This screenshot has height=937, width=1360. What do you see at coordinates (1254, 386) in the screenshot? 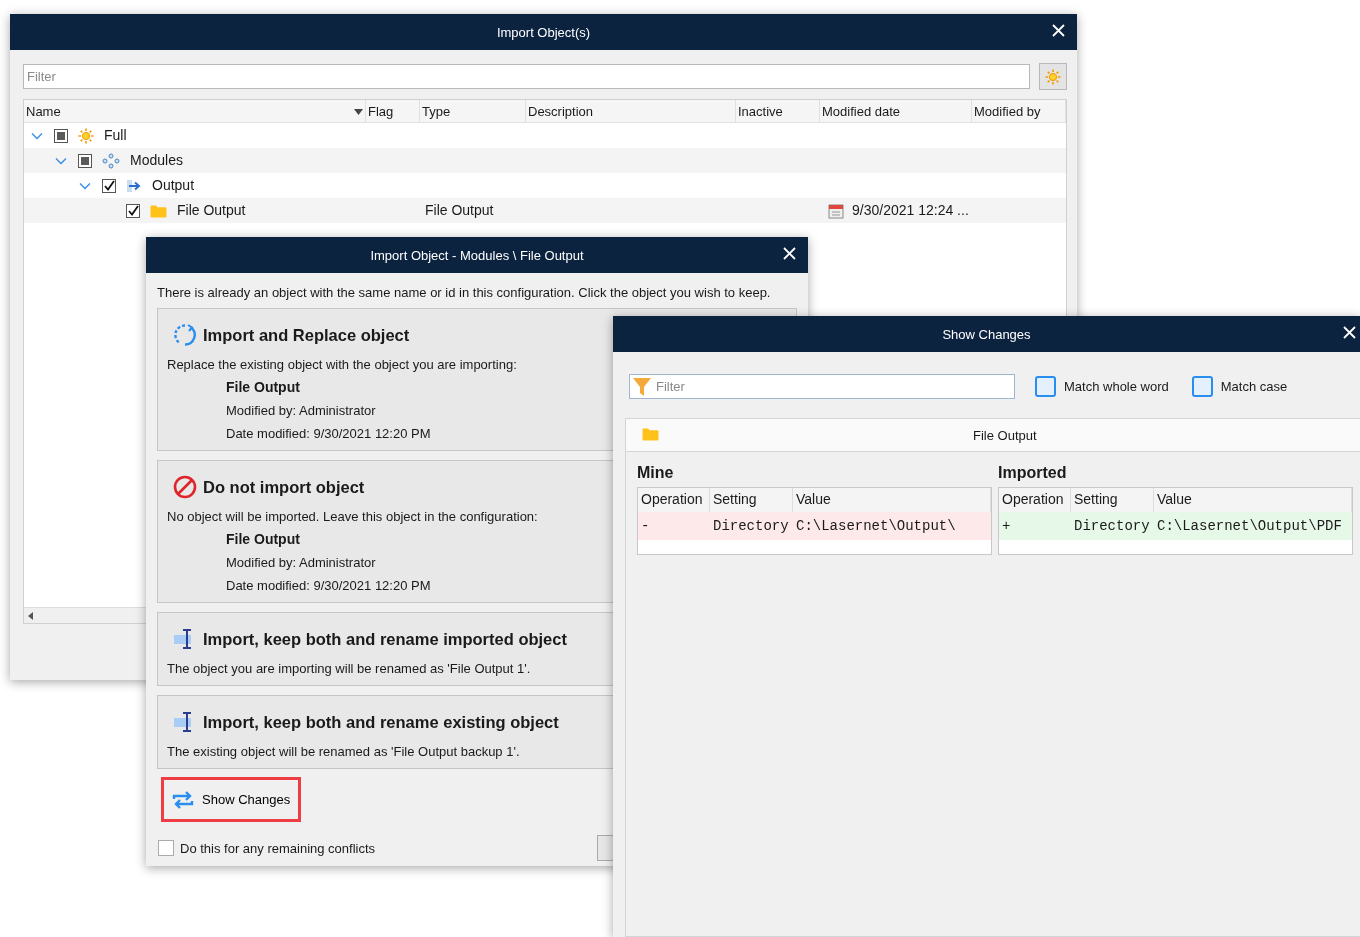
I see `checkbox-label: Match case` at bounding box center [1254, 386].